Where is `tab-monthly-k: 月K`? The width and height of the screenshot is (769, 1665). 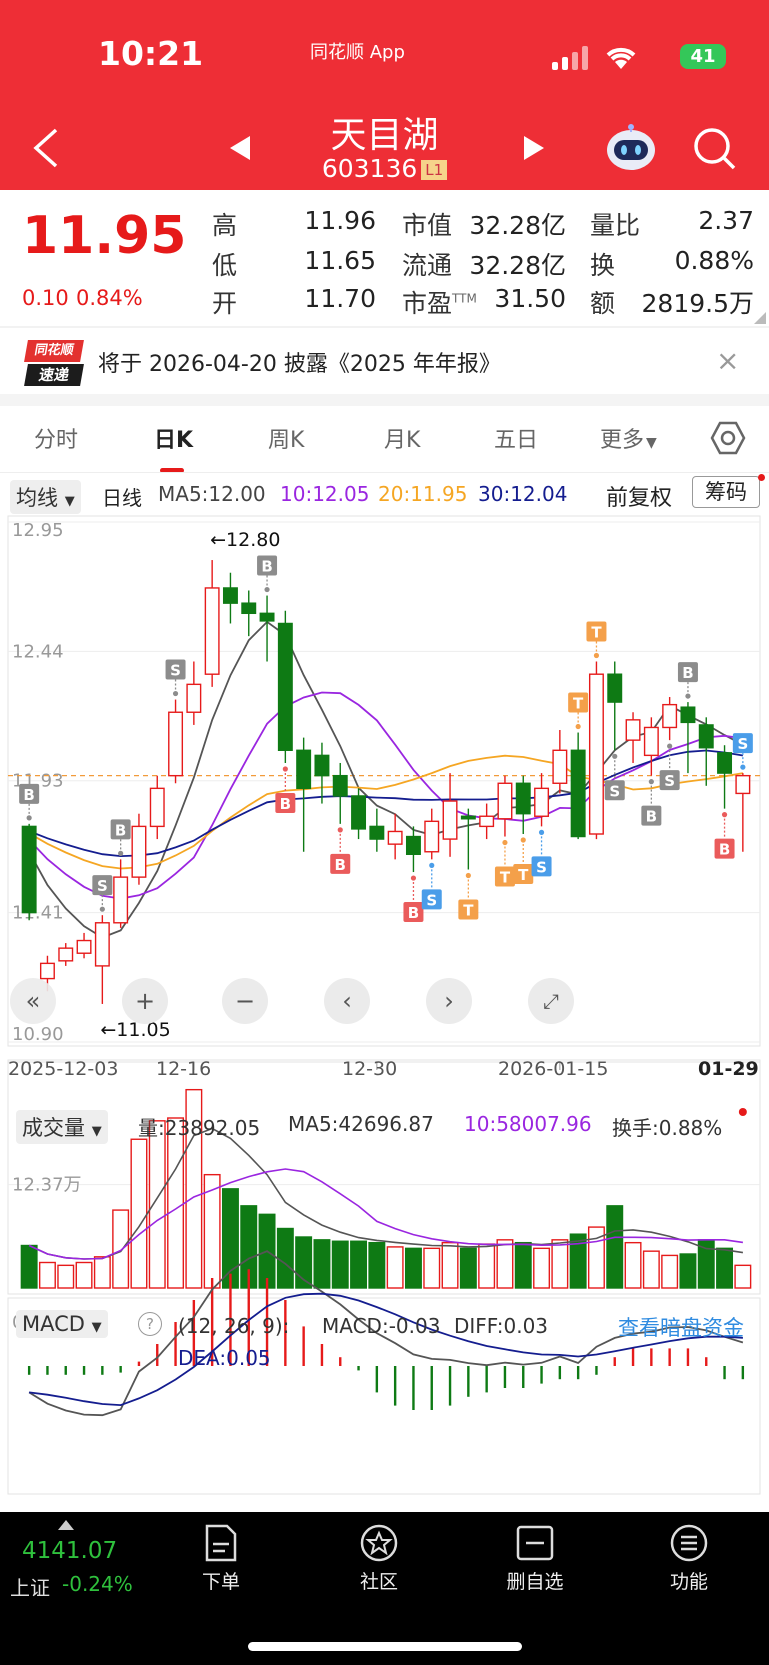 tab-monthly-k: 月K is located at coordinates (402, 438).